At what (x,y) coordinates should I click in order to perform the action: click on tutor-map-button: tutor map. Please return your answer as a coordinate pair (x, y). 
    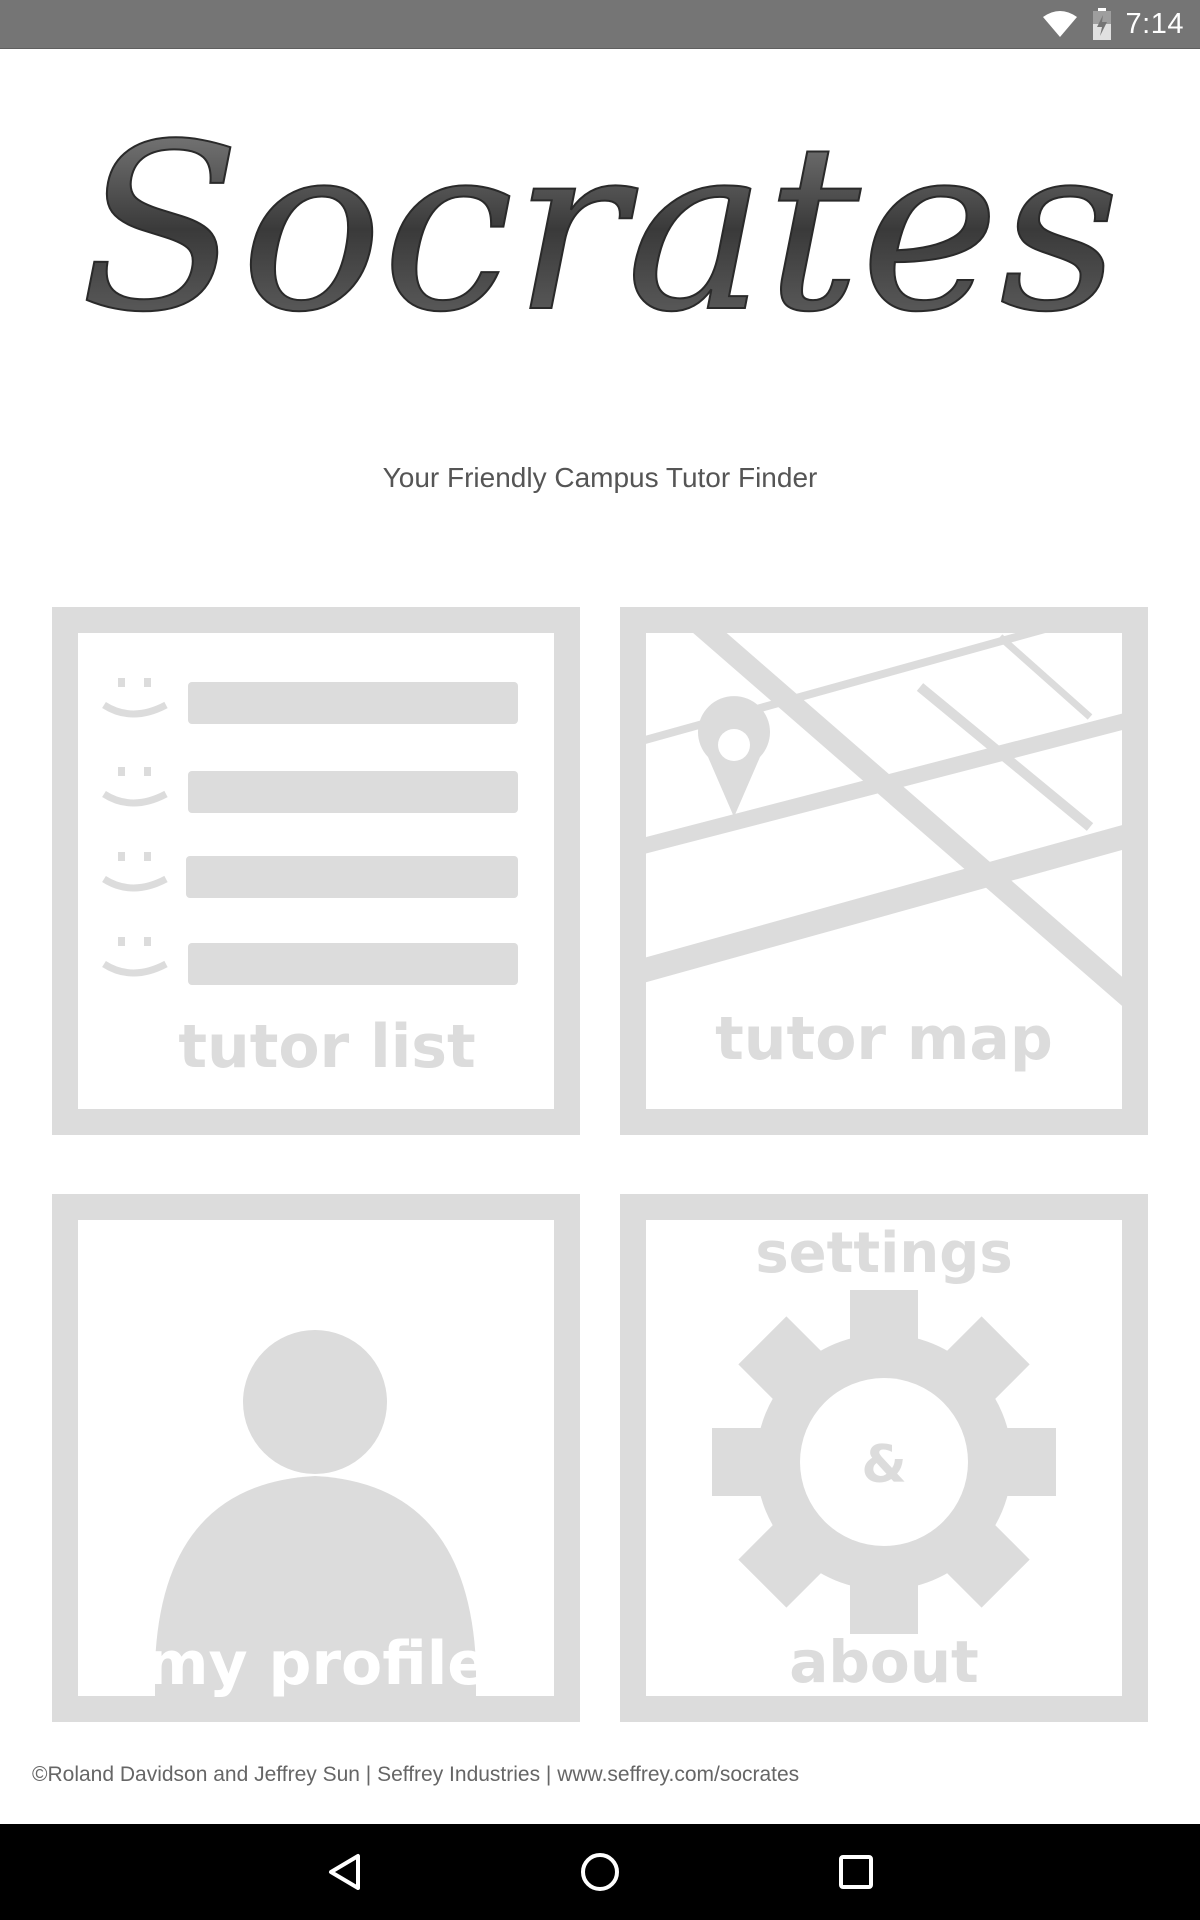
    Looking at the image, I should click on (884, 871).